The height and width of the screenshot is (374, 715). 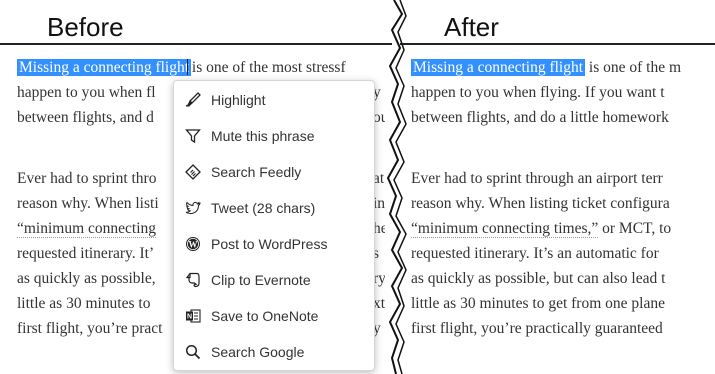 What do you see at coordinates (193, 352) in the screenshot?
I see `search-icon` at bounding box center [193, 352].